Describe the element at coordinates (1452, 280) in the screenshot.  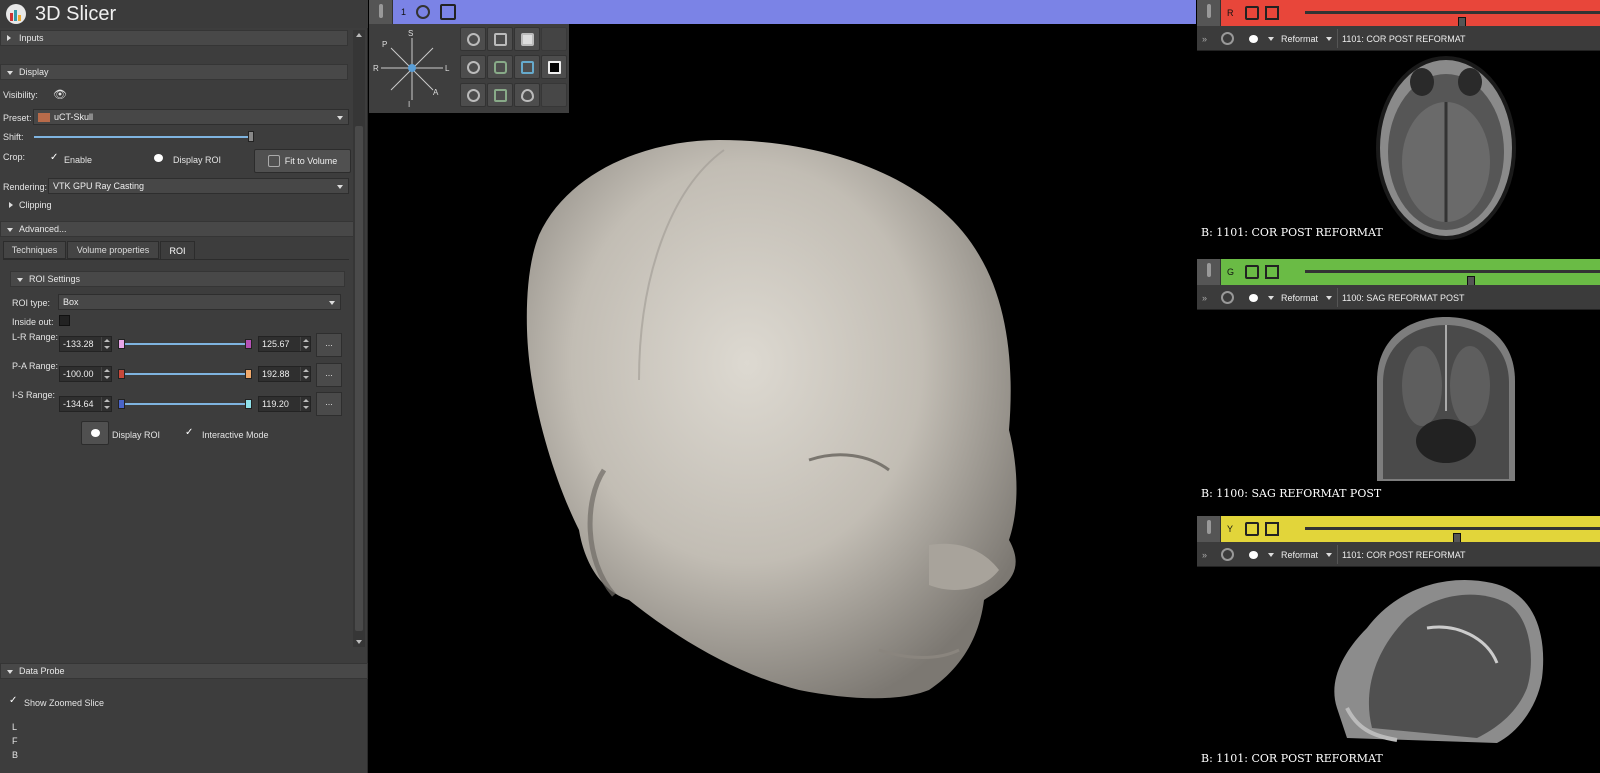
I see `slice-offset-slider-green` at that location.